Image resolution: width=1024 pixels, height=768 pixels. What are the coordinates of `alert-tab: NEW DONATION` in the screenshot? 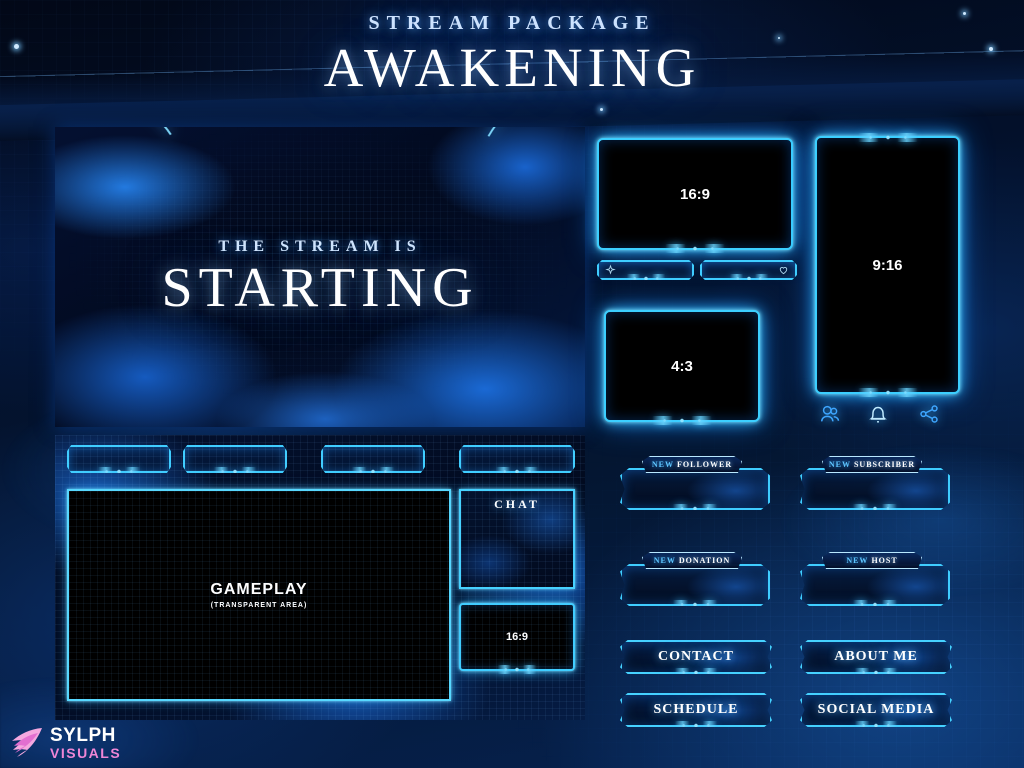 It's located at (692, 560).